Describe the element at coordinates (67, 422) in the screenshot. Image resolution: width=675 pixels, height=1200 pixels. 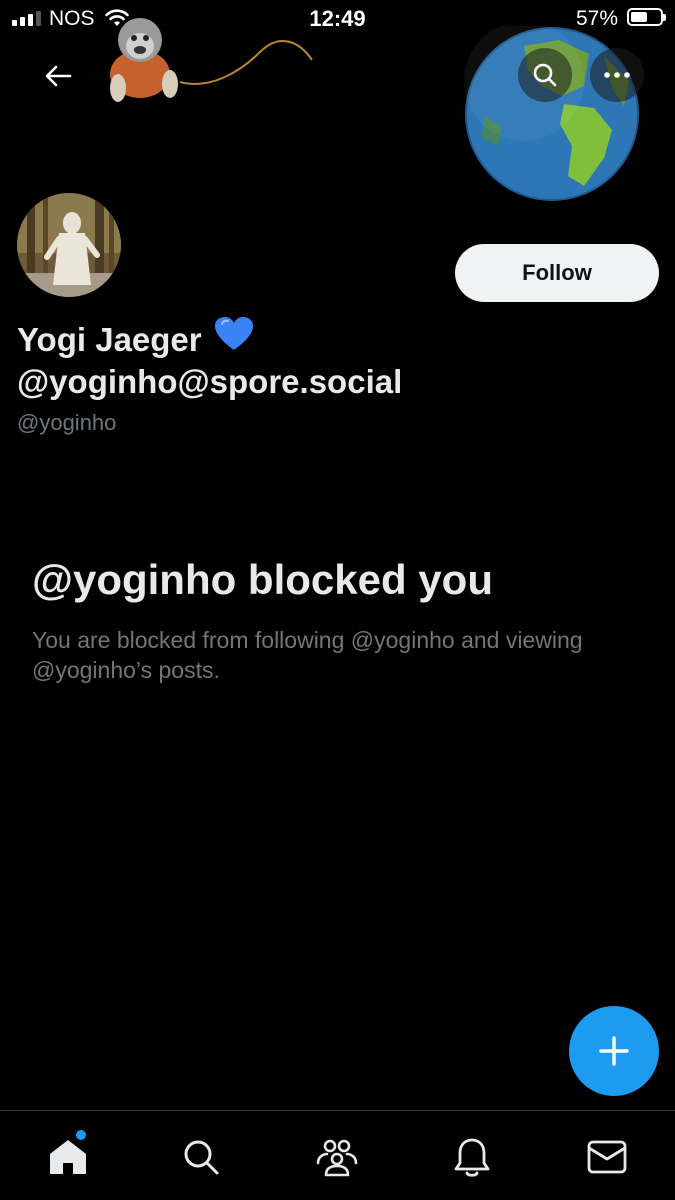
I see `profile-username: @yoginho` at that location.